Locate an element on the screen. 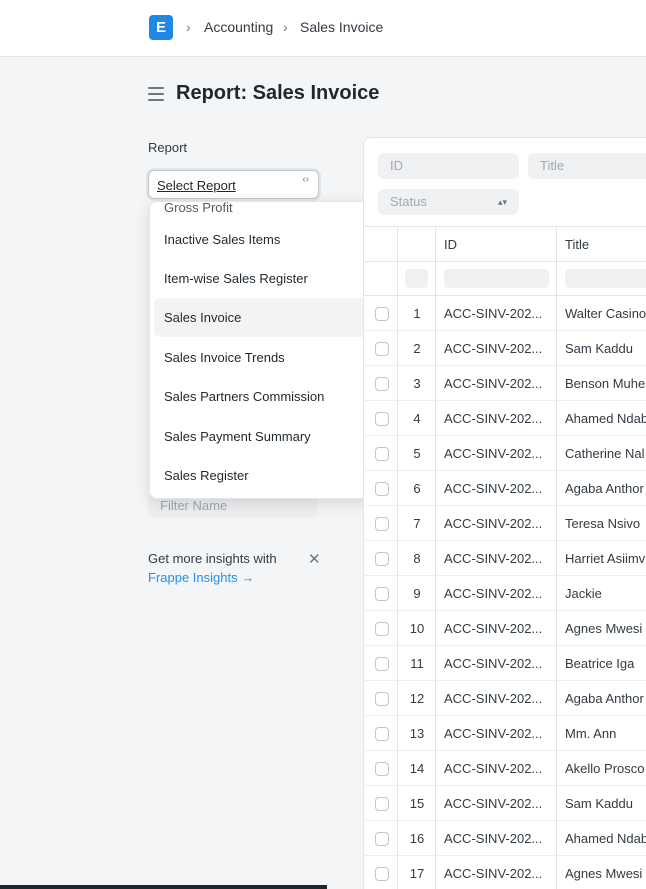 The height and width of the screenshot is (889, 646). dropdown-item: Inactive Sales Items is located at coordinates (274, 239).